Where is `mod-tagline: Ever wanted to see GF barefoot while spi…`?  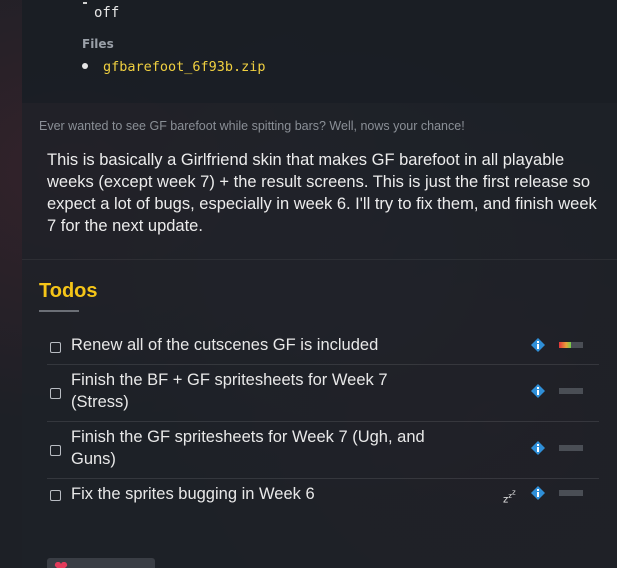 mod-tagline: Ever wanted to see GF barefoot while spi… is located at coordinates (252, 126).